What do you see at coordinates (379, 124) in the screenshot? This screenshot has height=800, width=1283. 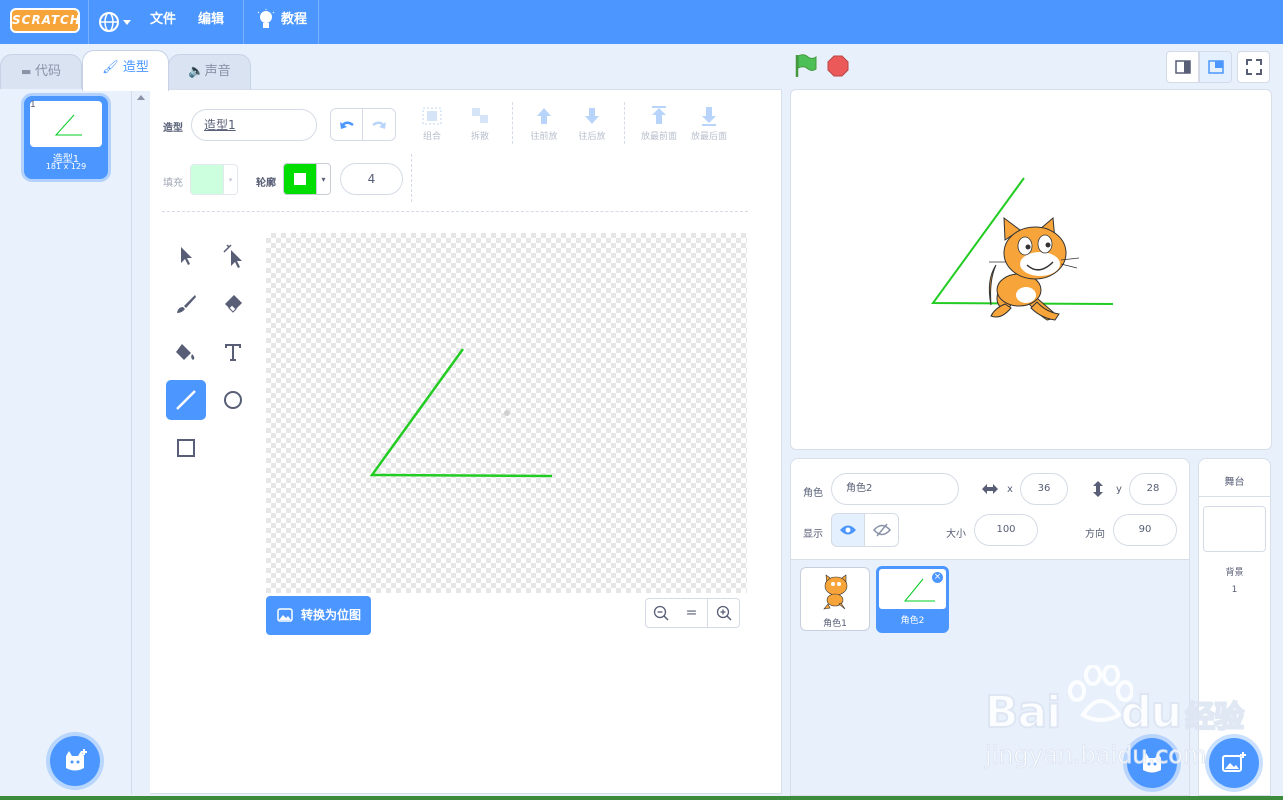 I see `redo-button` at bounding box center [379, 124].